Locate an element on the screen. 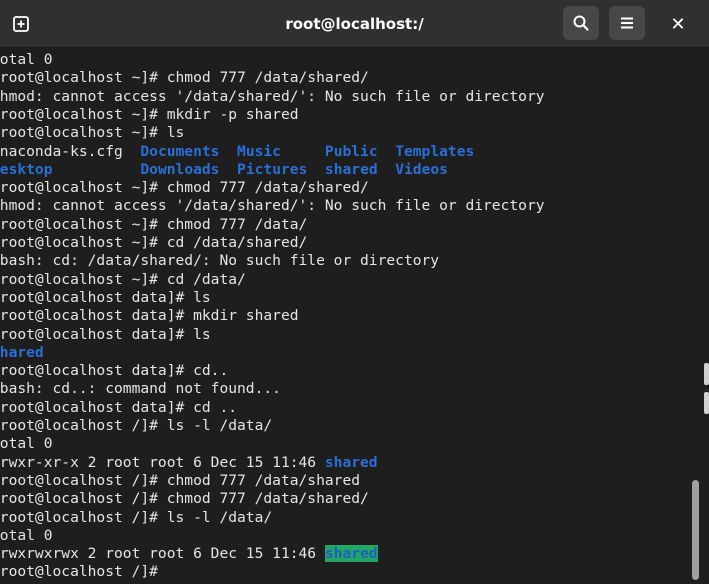  directory-name: Music is located at coordinates (259, 151).